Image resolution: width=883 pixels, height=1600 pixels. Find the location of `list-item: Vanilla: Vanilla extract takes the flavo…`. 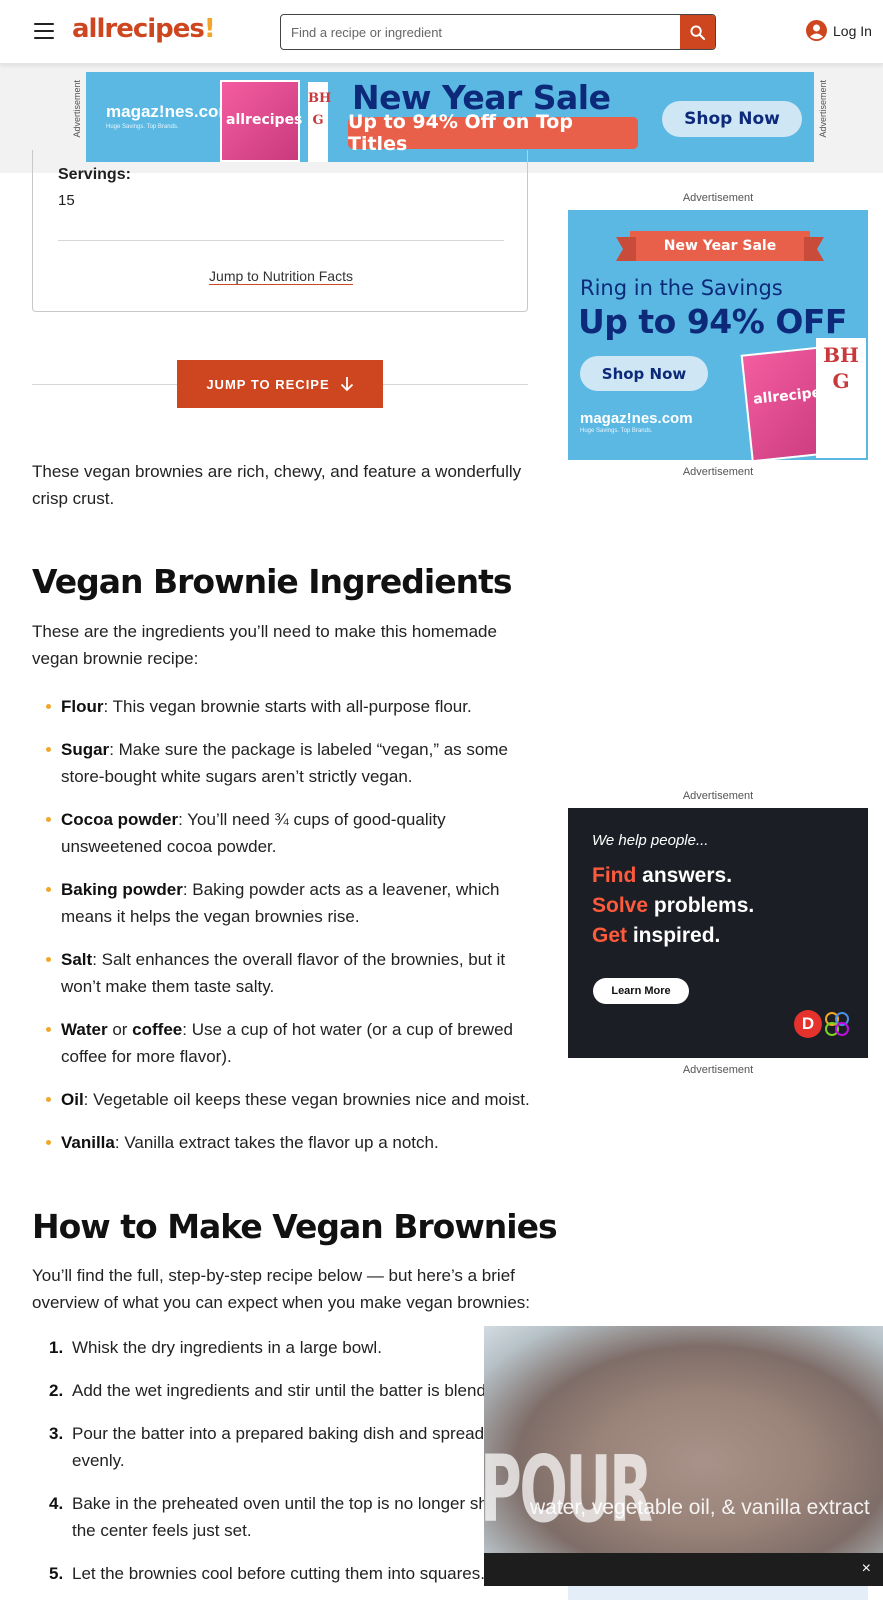

list-item: Vanilla: Vanilla extract takes the flavo… is located at coordinates (282, 1142).